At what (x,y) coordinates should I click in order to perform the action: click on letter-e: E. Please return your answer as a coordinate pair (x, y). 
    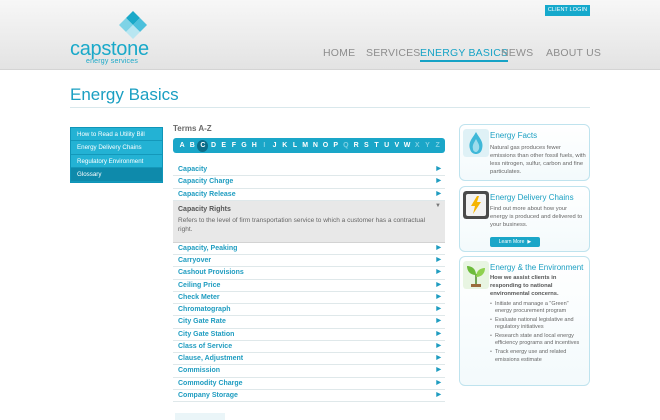
    Looking at the image, I should click on (224, 146).